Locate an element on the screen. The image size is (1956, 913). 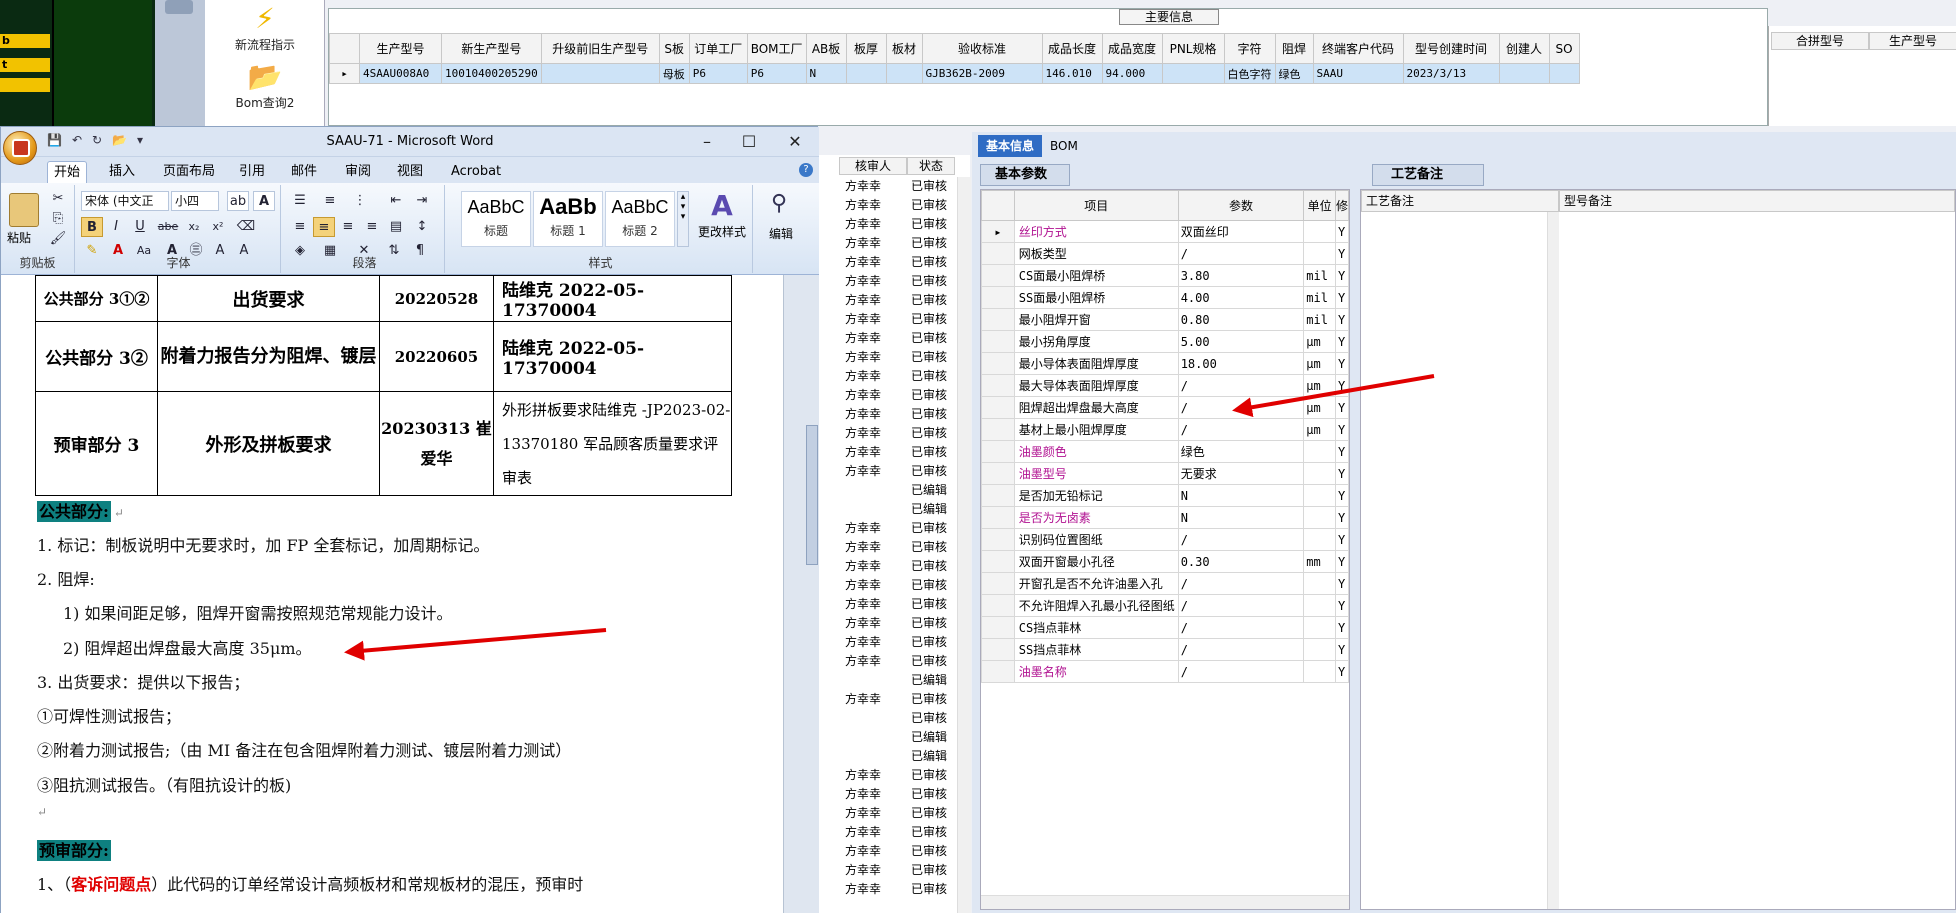
subtab-basic-params: 基本参数 is located at coordinates (1025, 175).